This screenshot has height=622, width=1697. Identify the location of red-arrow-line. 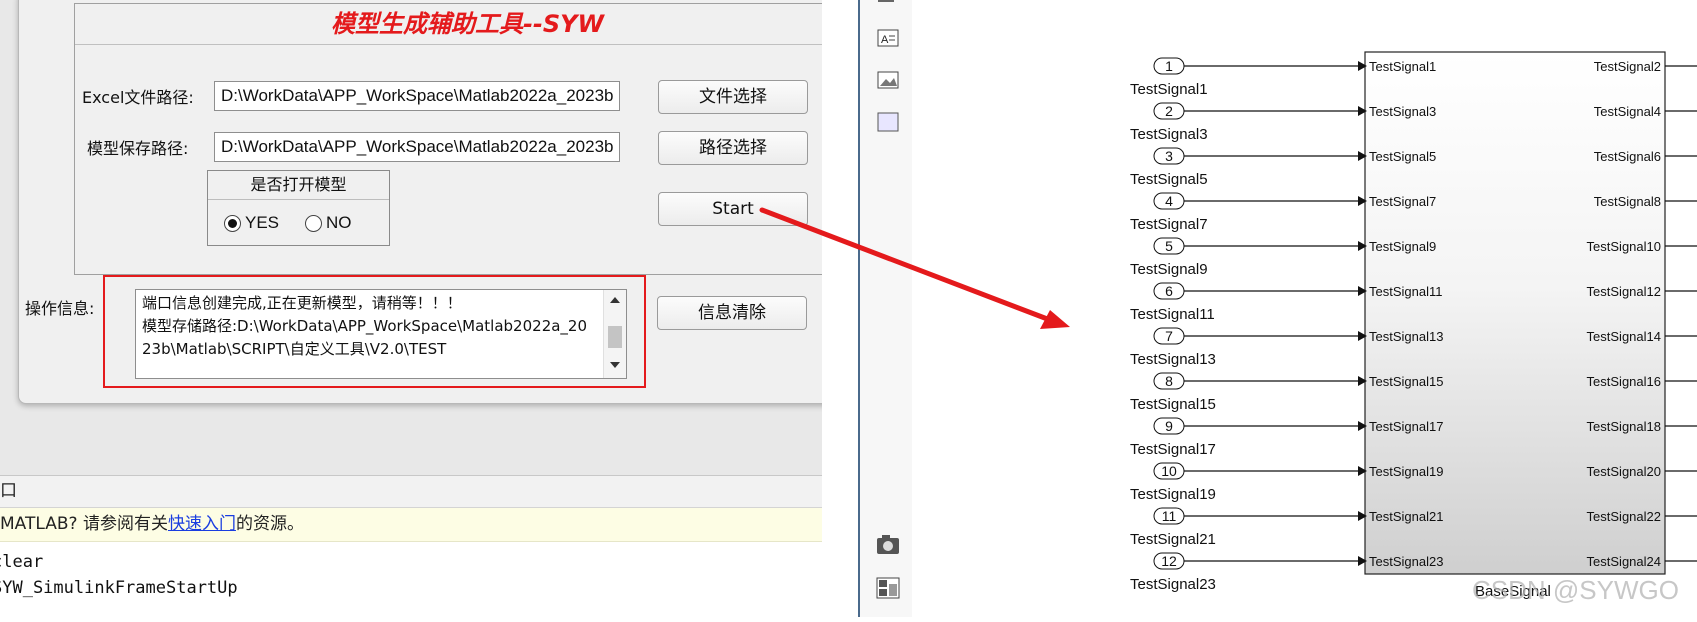
(906, 265).